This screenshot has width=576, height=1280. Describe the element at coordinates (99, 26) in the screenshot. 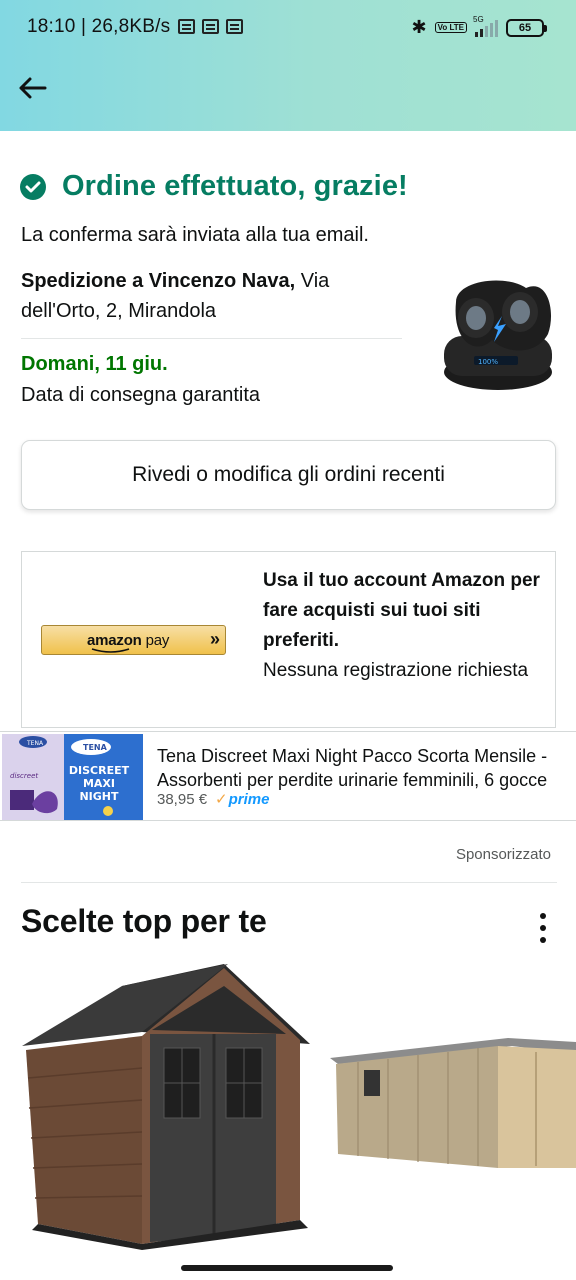

I see `status-time: 18:10 | 26,8KB/s` at that location.